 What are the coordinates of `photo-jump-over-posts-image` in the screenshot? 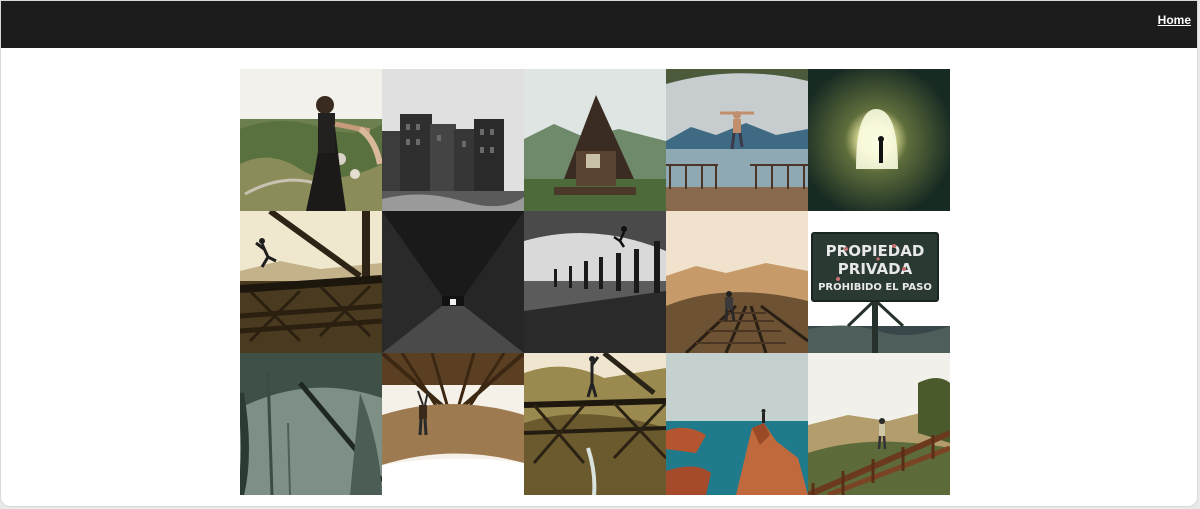 It's located at (595, 282).